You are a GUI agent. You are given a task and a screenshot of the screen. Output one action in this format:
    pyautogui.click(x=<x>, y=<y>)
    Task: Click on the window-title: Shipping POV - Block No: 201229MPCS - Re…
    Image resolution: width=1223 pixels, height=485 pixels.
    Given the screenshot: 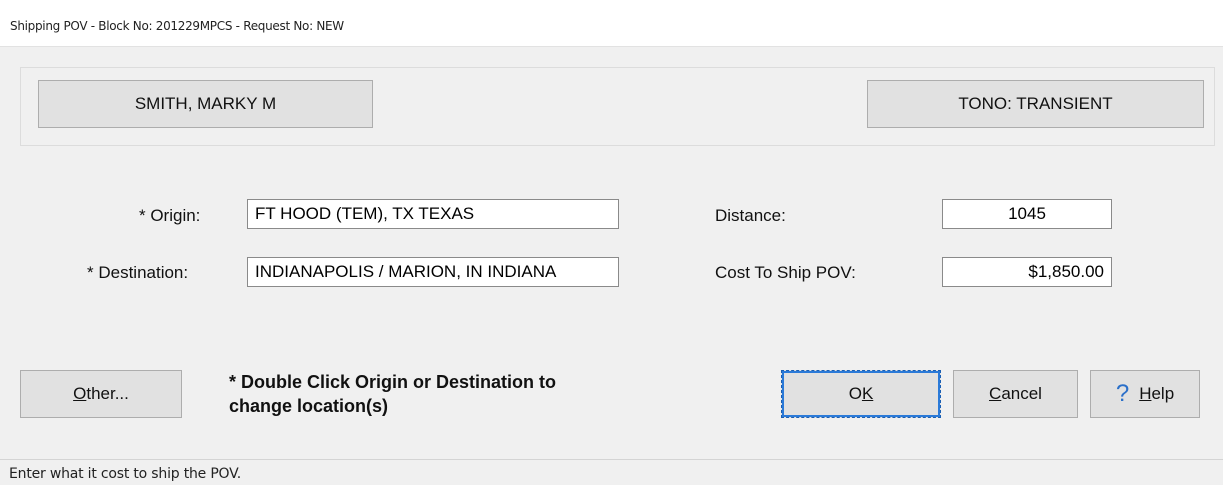 What is the action you would take?
    pyautogui.click(x=177, y=26)
    